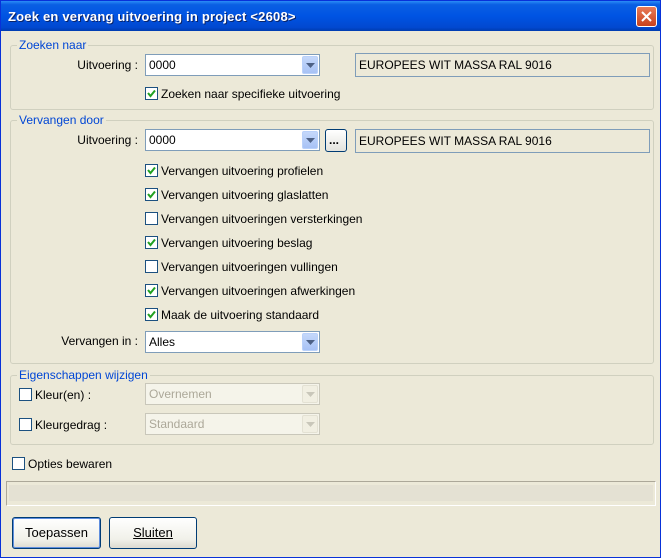 The width and height of the screenshot is (661, 558). I want to click on status-bar-fill, so click(331, 493).